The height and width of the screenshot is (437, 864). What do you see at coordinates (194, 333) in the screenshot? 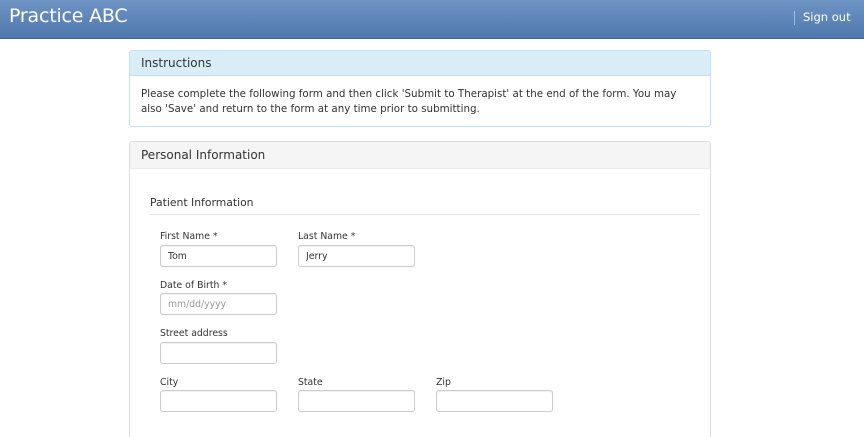
I see `street-address-label: Street address` at bounding box center [194, 333].